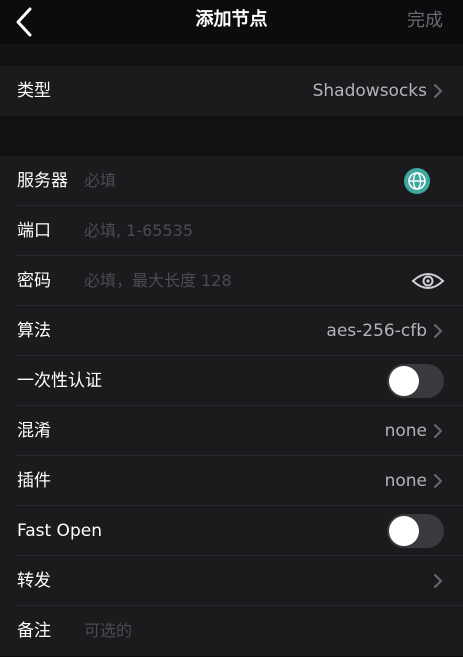 This screenshot has height=657, width=463. I want to click on page-title: 添加节点, so click(231, 19).